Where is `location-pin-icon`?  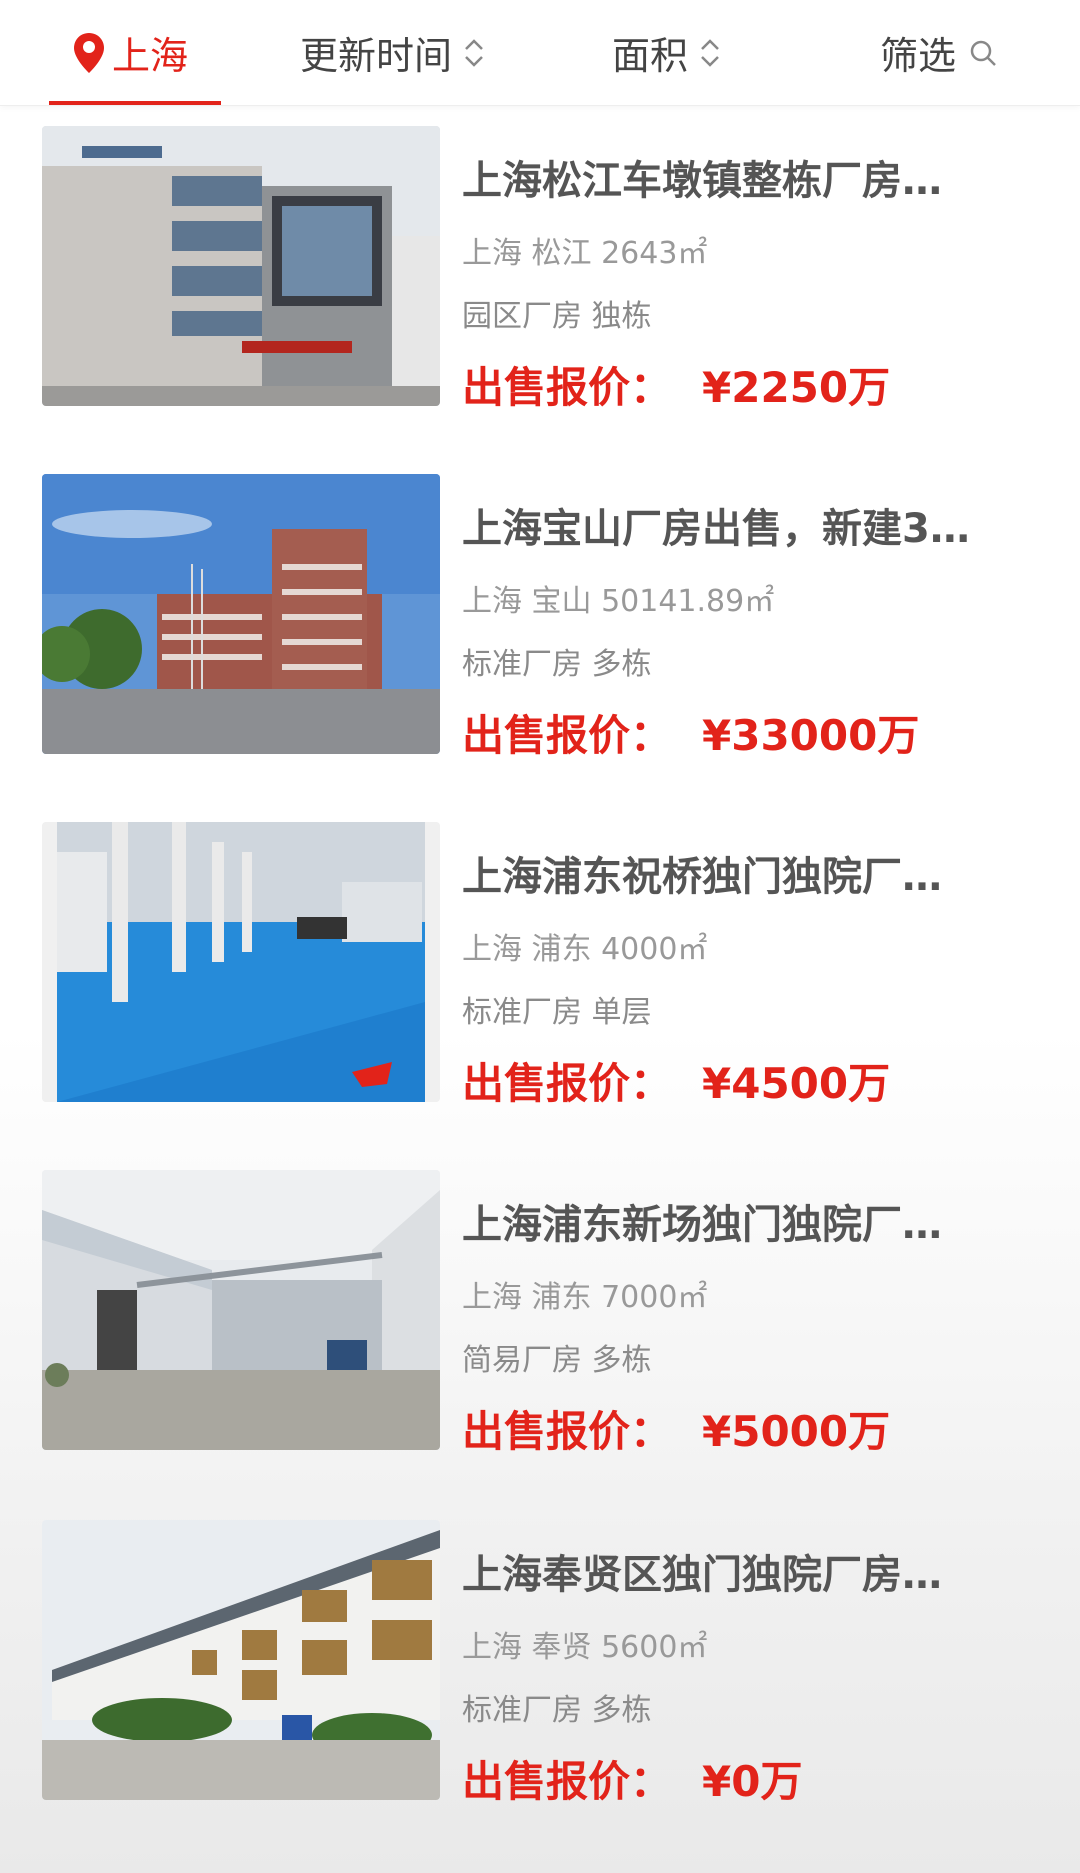
location-pin-icon is located at coordinates (89, 52).